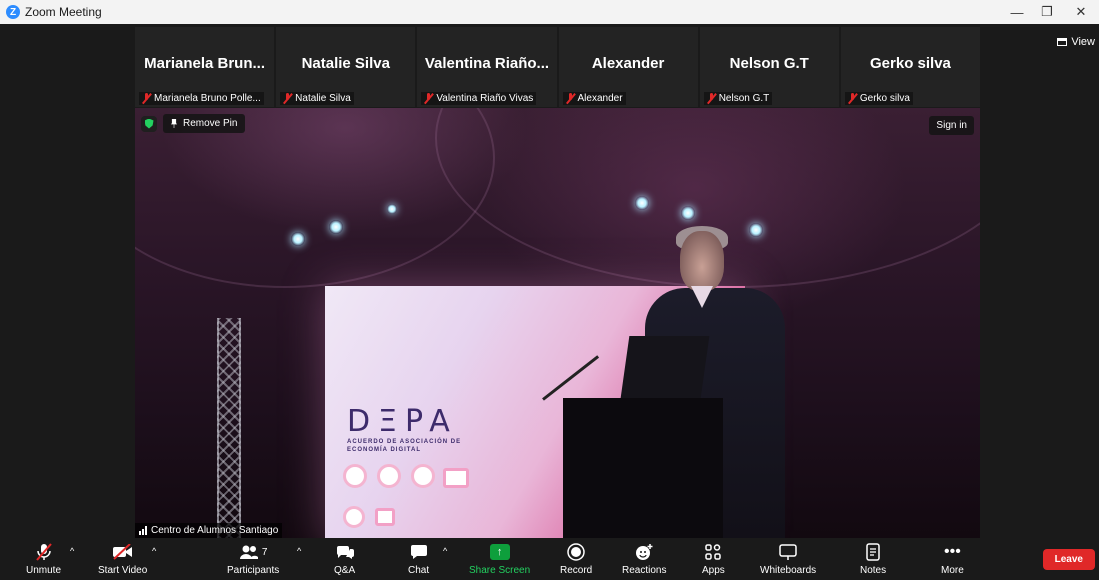 This screenshot has width=1099, height=580. I want to click on participants-icon: 7, so click(253, 552).